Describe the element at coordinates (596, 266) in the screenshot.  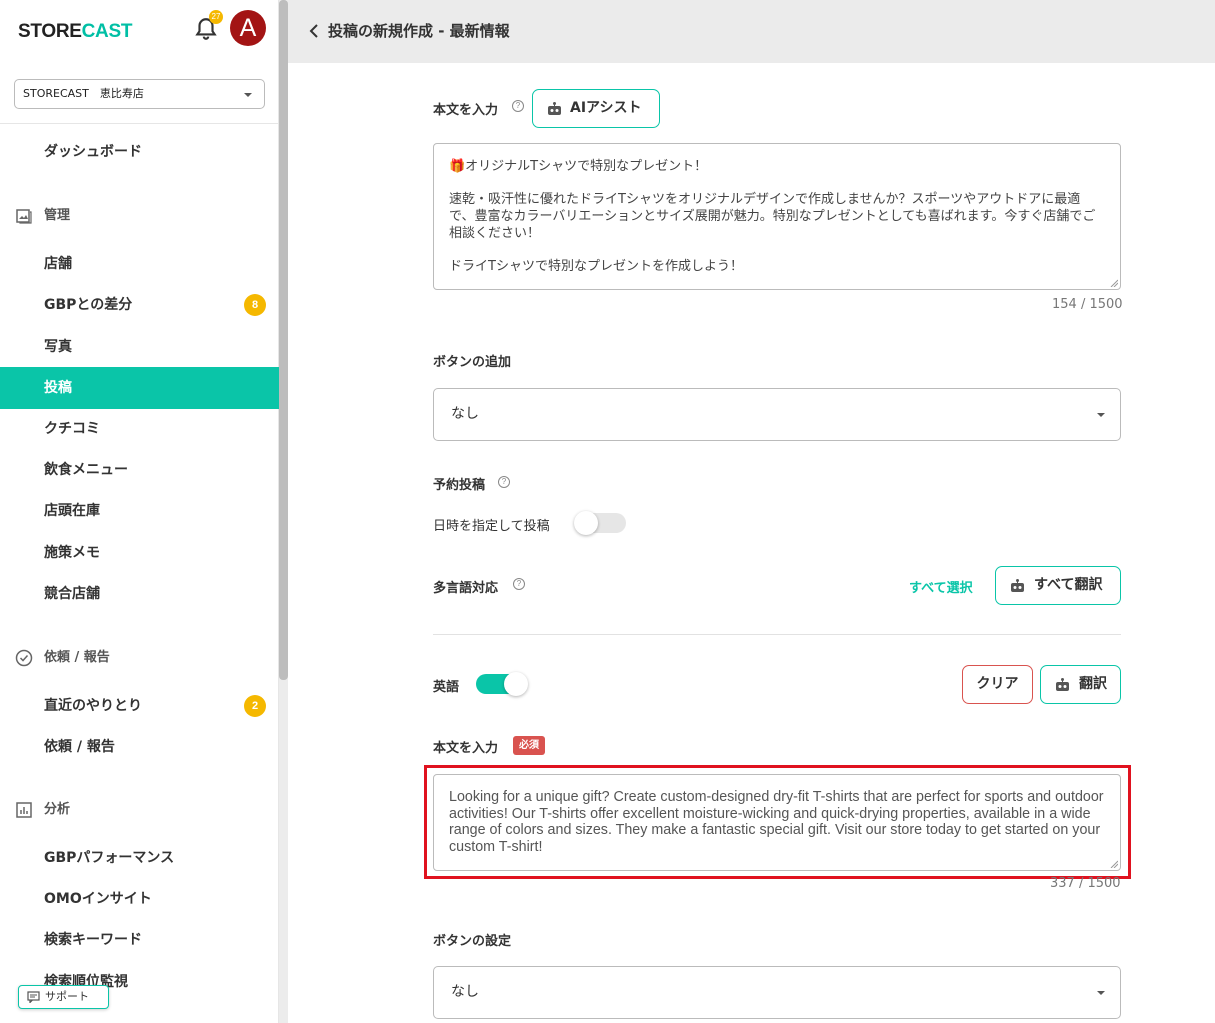
I see `body-text-line: ドライTシャツで特別なプレゼントを作成しよう！` at that location.